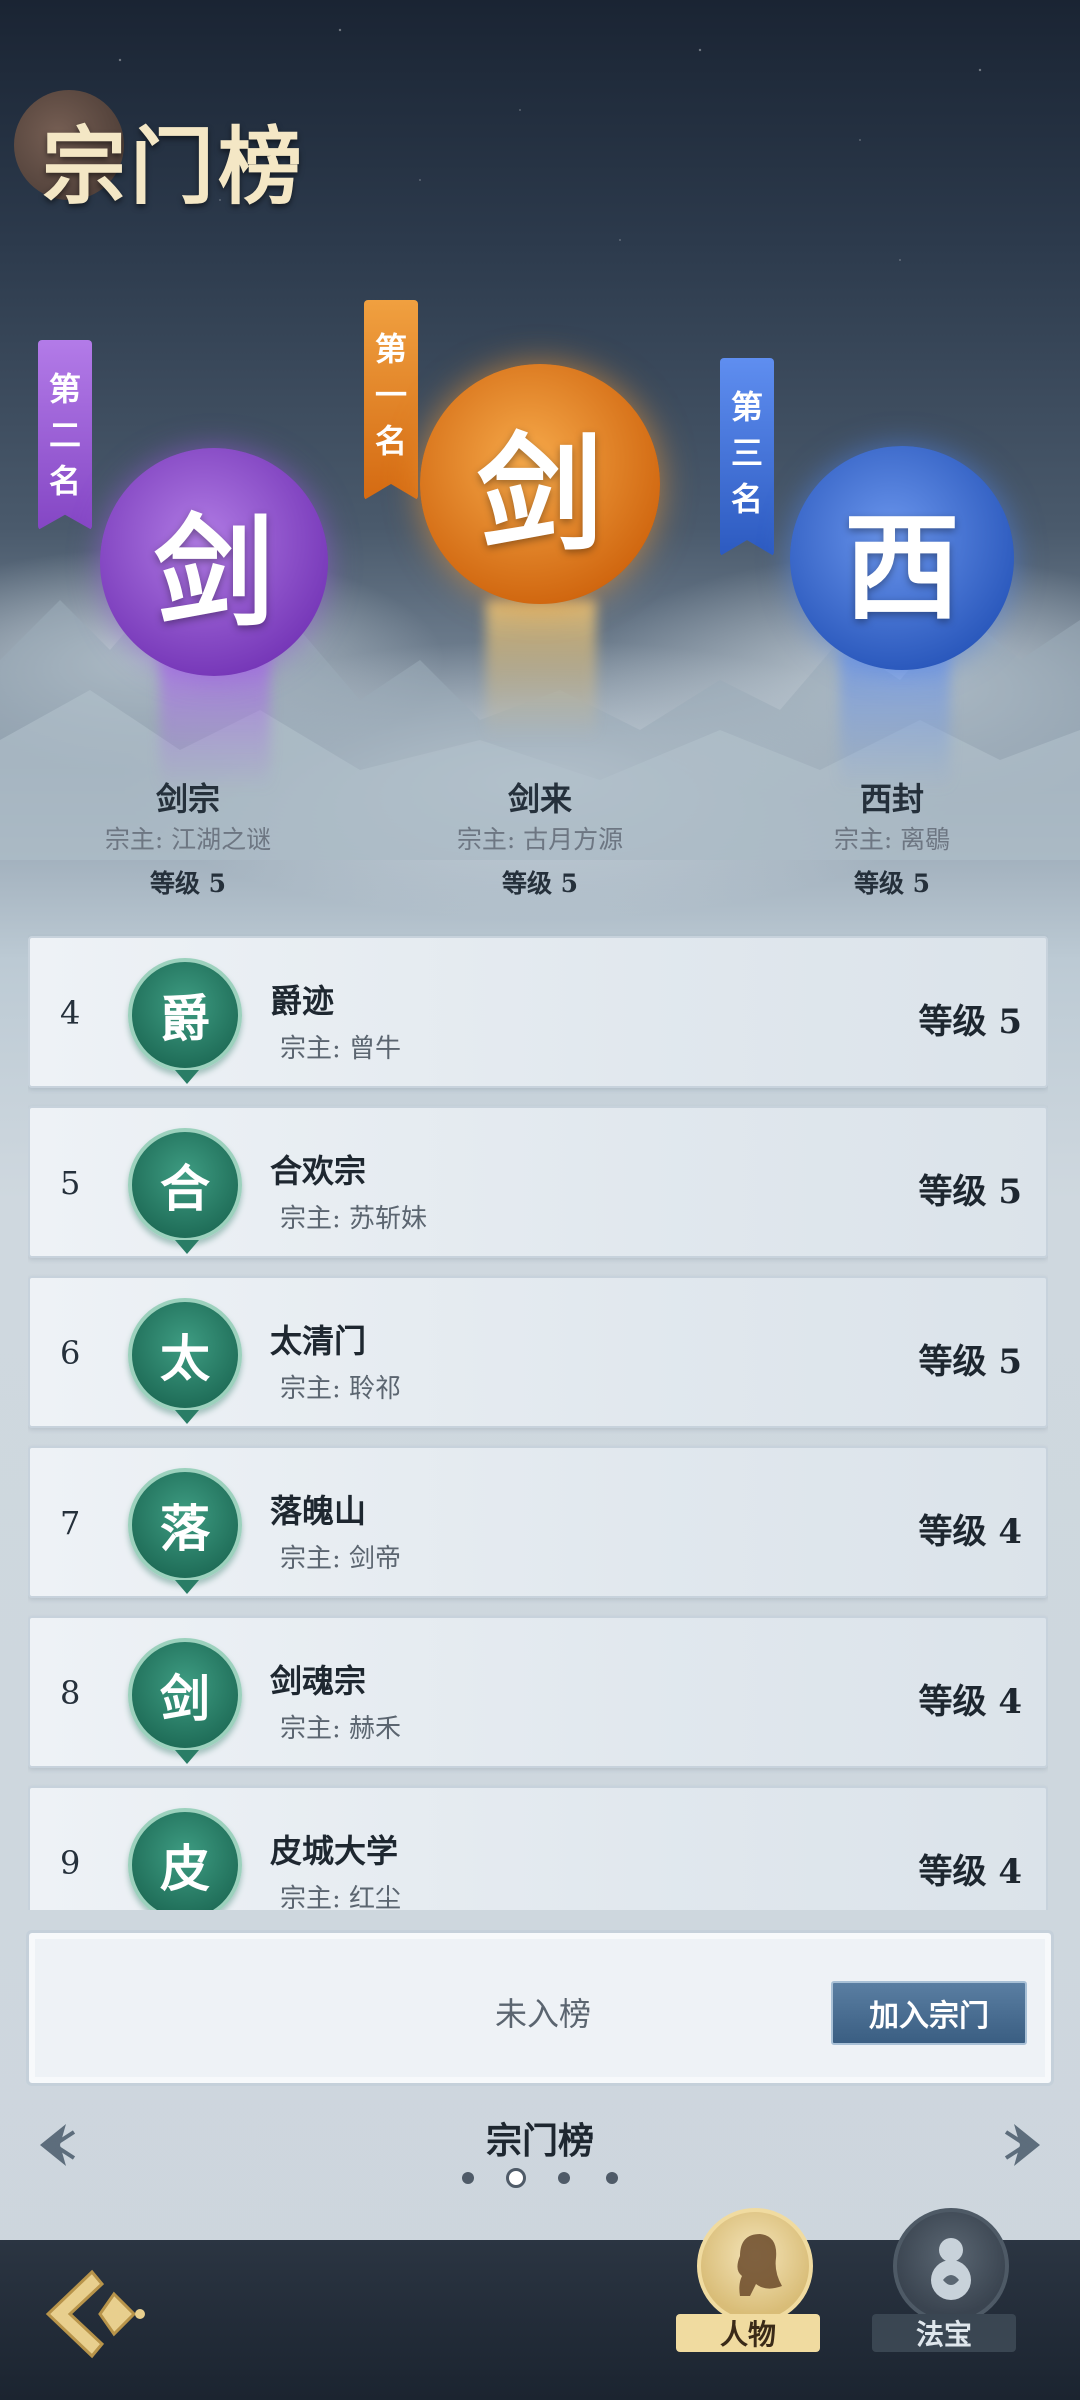  What do you see at coordinates (70, 1183) in the screenshot?
I see `rank-number: 5` at bounding box center [70, 1183].